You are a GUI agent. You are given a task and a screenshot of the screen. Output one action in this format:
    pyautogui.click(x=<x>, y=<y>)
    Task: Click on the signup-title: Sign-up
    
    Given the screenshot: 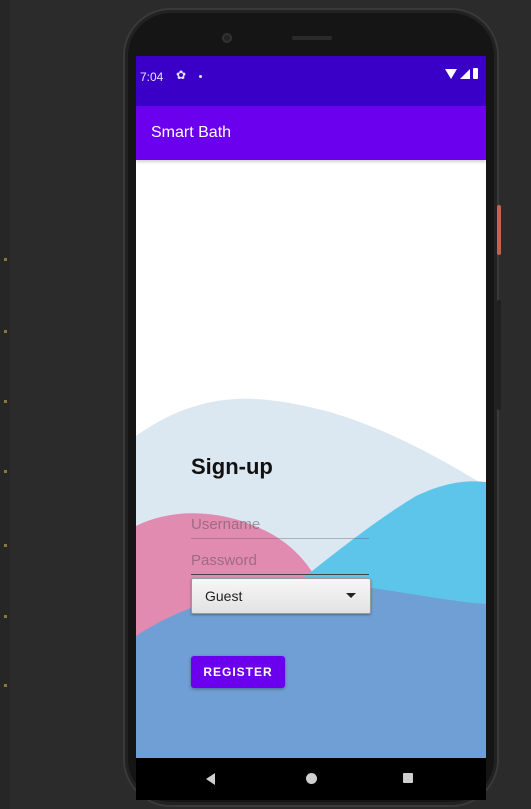 What is the action you would take?
    pyautogui.click(x=232, y=466)
    